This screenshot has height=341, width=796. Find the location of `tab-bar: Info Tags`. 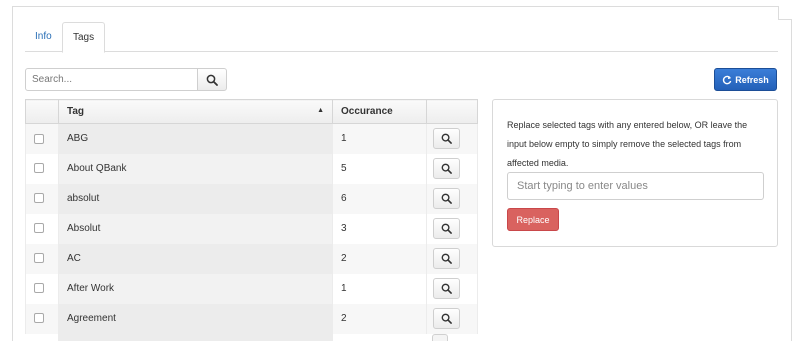

tab-bar: Info Tags is located at coordinates (401, 37).